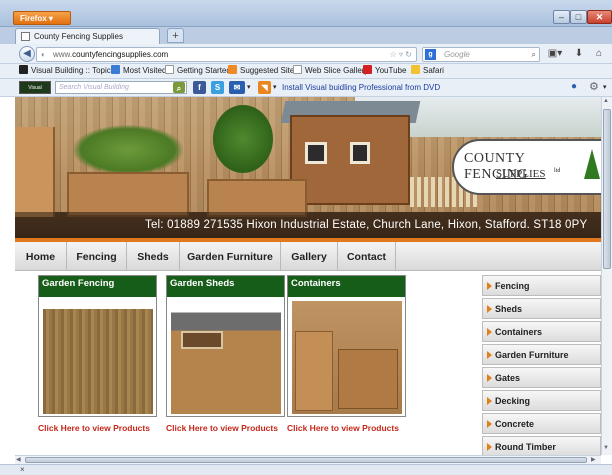 Image resolution: width=612 pixels, height=475 pixels. I want to click on bookmark-item: YouTube, so click(384, 71).